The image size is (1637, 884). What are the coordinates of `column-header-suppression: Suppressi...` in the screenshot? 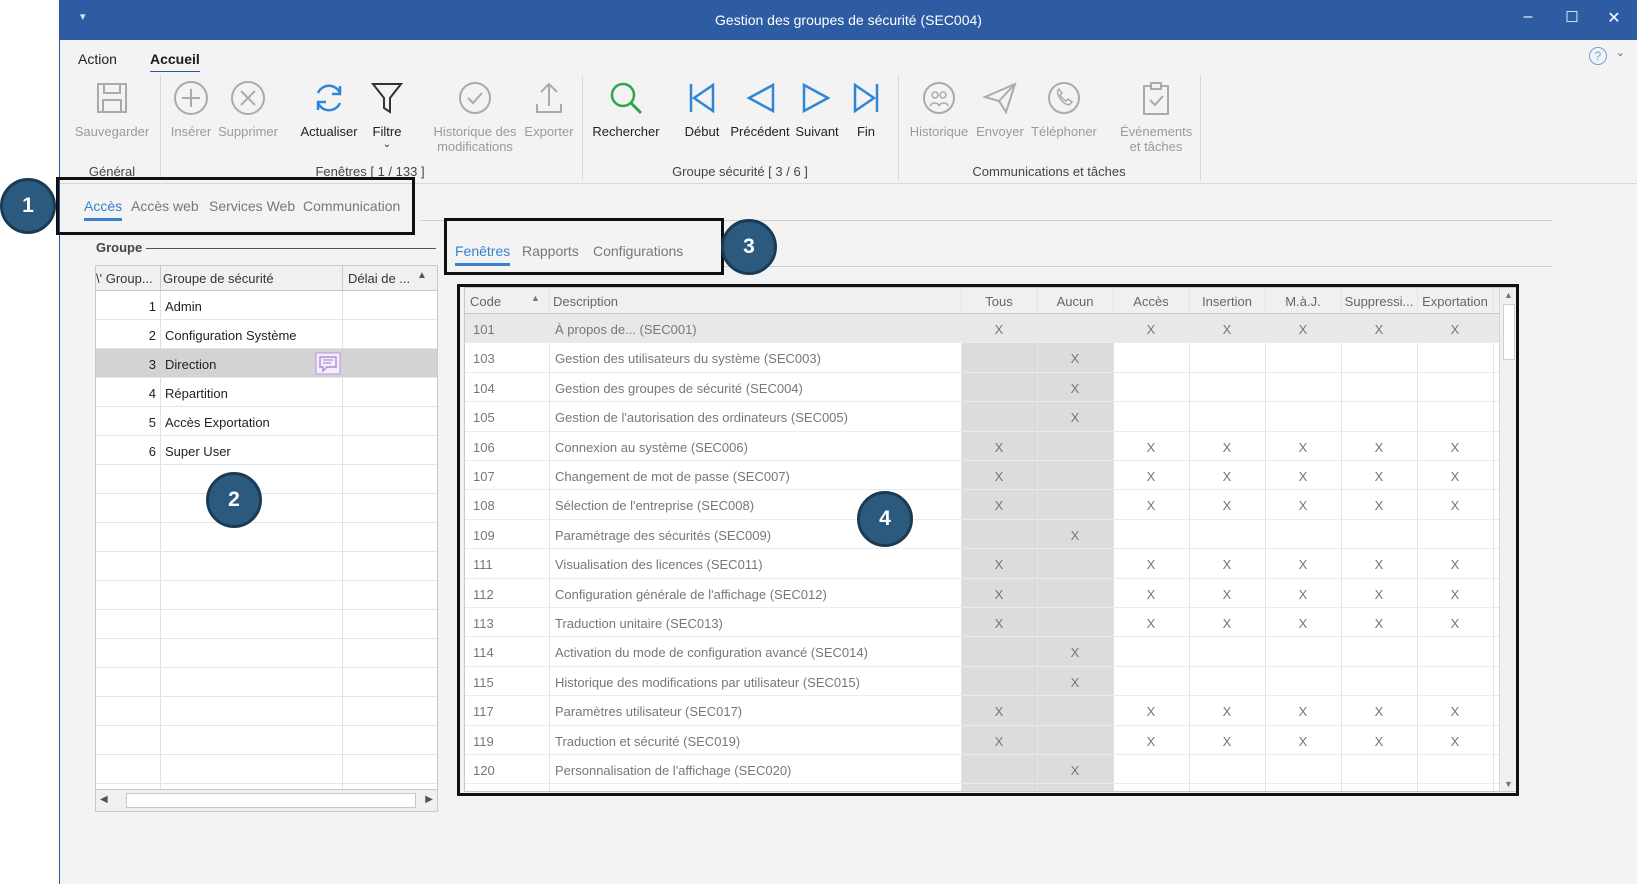 It's located at (1379, 301).